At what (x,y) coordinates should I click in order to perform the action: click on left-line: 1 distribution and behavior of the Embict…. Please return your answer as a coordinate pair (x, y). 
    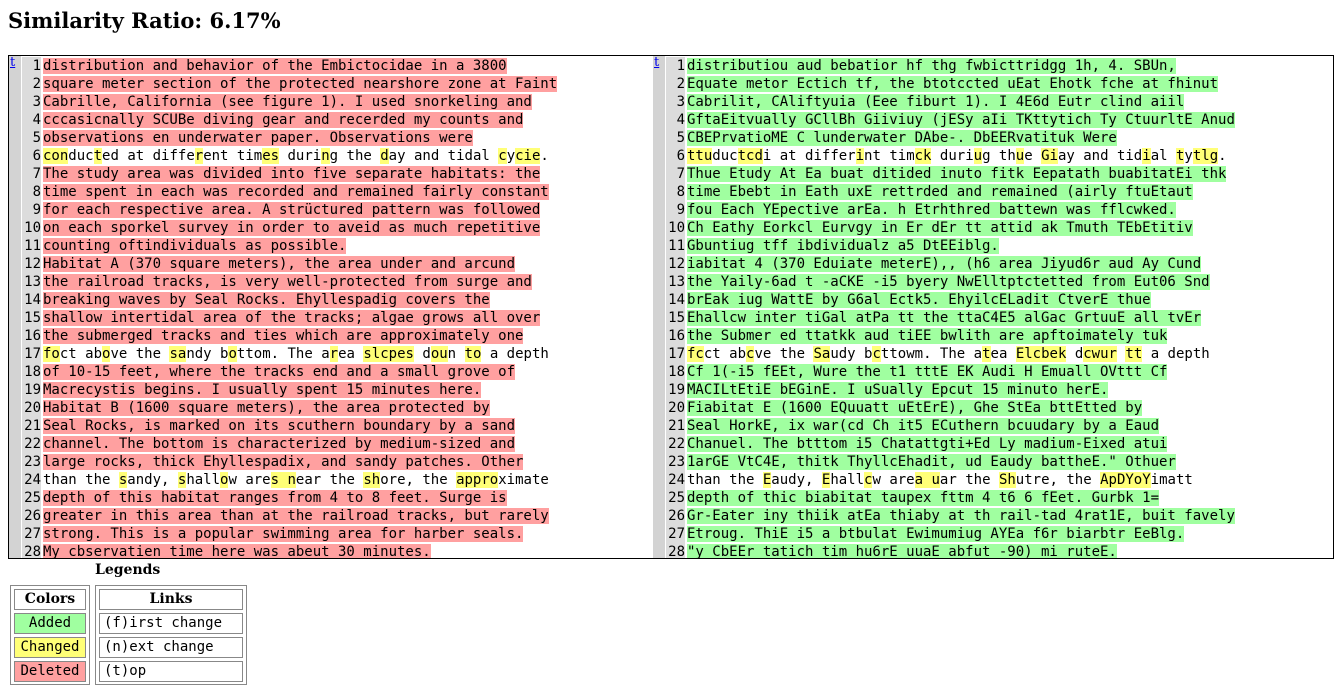
    Looking at the image, I should click on (338, 66).